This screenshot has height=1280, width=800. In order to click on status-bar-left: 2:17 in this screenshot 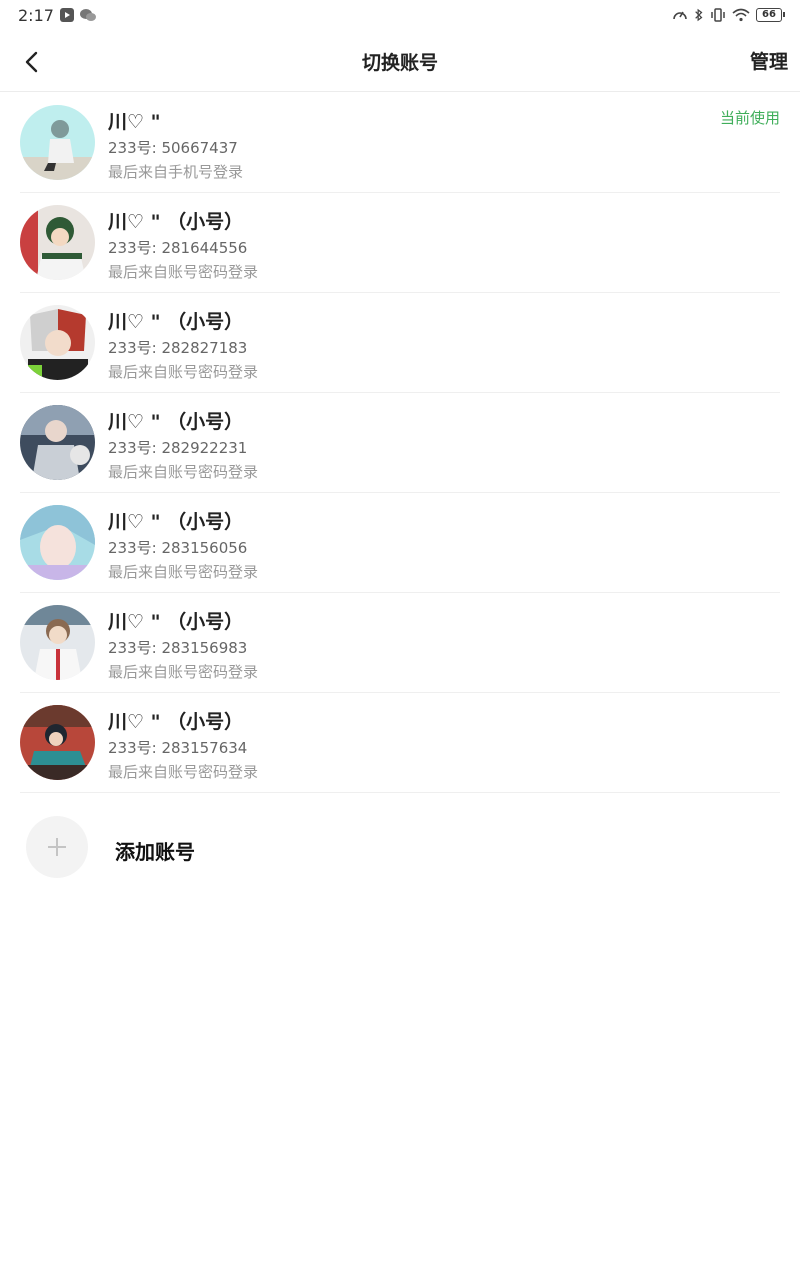, I will do `click(57, 15)`.